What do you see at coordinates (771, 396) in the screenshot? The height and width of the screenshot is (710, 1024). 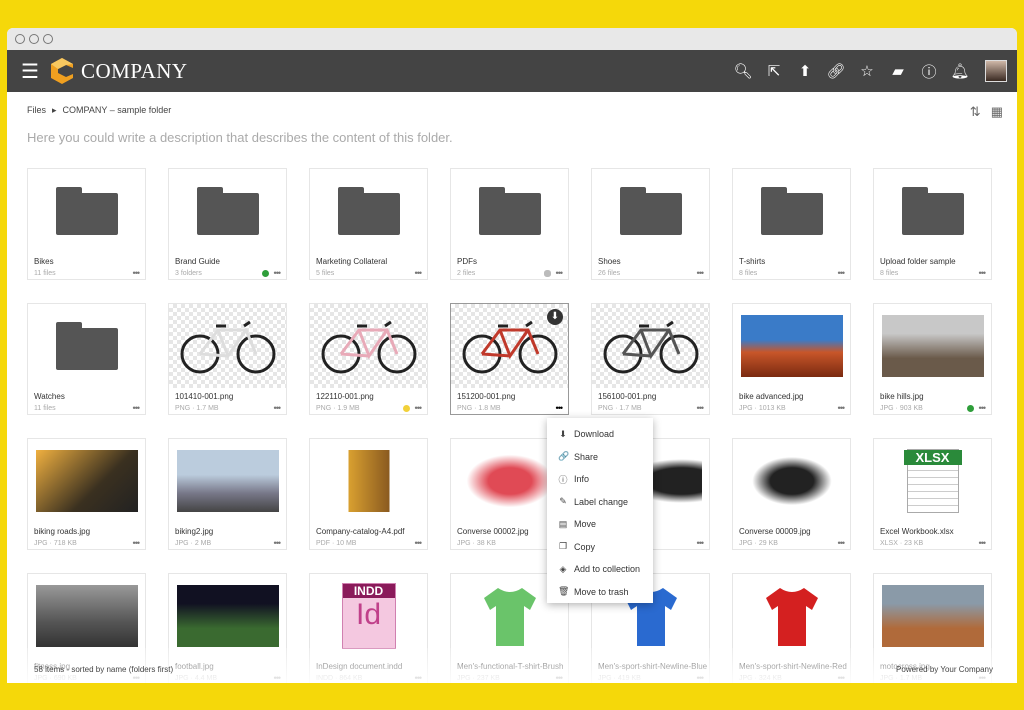 I see `item-name: bike advanced.jpg` at bounding box center [771, 396].